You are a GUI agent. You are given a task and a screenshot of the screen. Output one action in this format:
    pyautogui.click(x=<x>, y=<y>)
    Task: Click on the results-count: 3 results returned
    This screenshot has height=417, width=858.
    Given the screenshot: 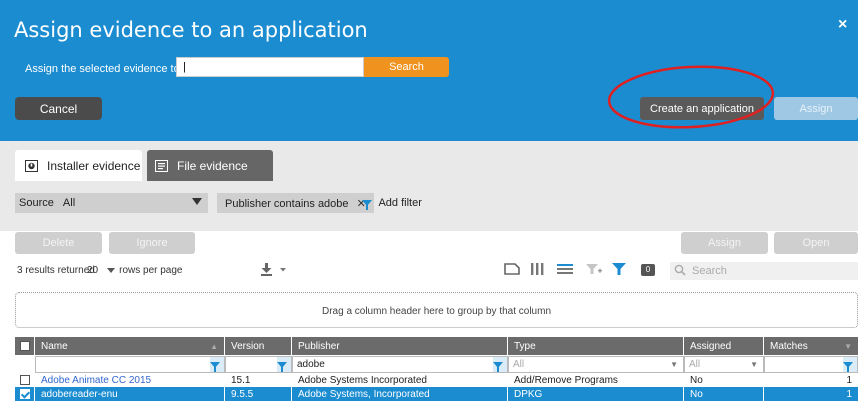 What is the action you would take?
    pyautogui.click(x=56, y=270)
    